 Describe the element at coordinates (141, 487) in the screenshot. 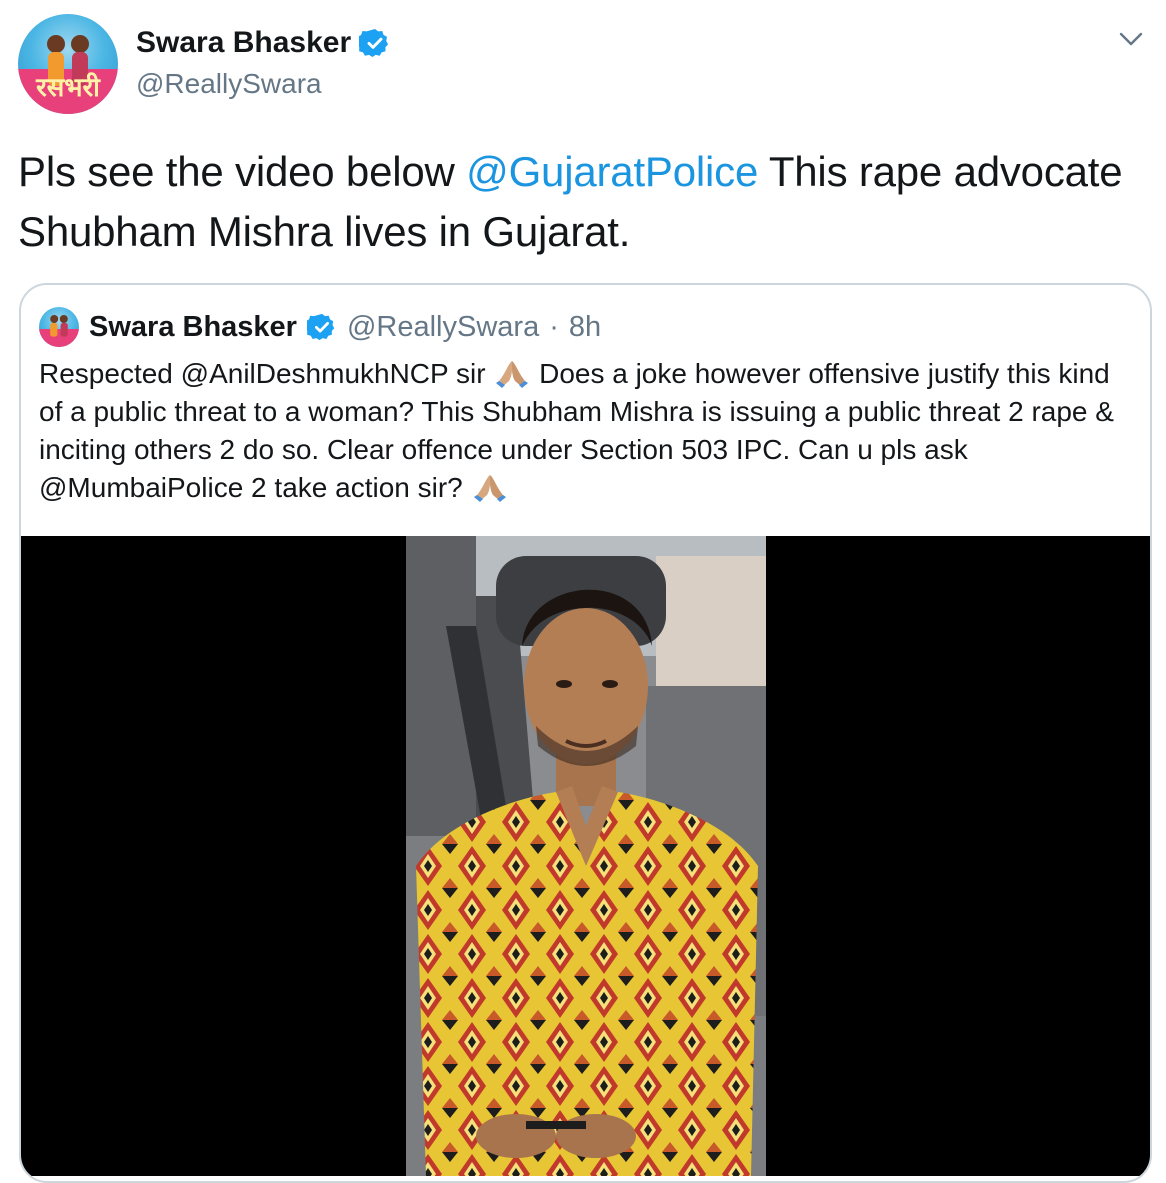

I see `quoted-mention: @MumbaiPolice` at that location.